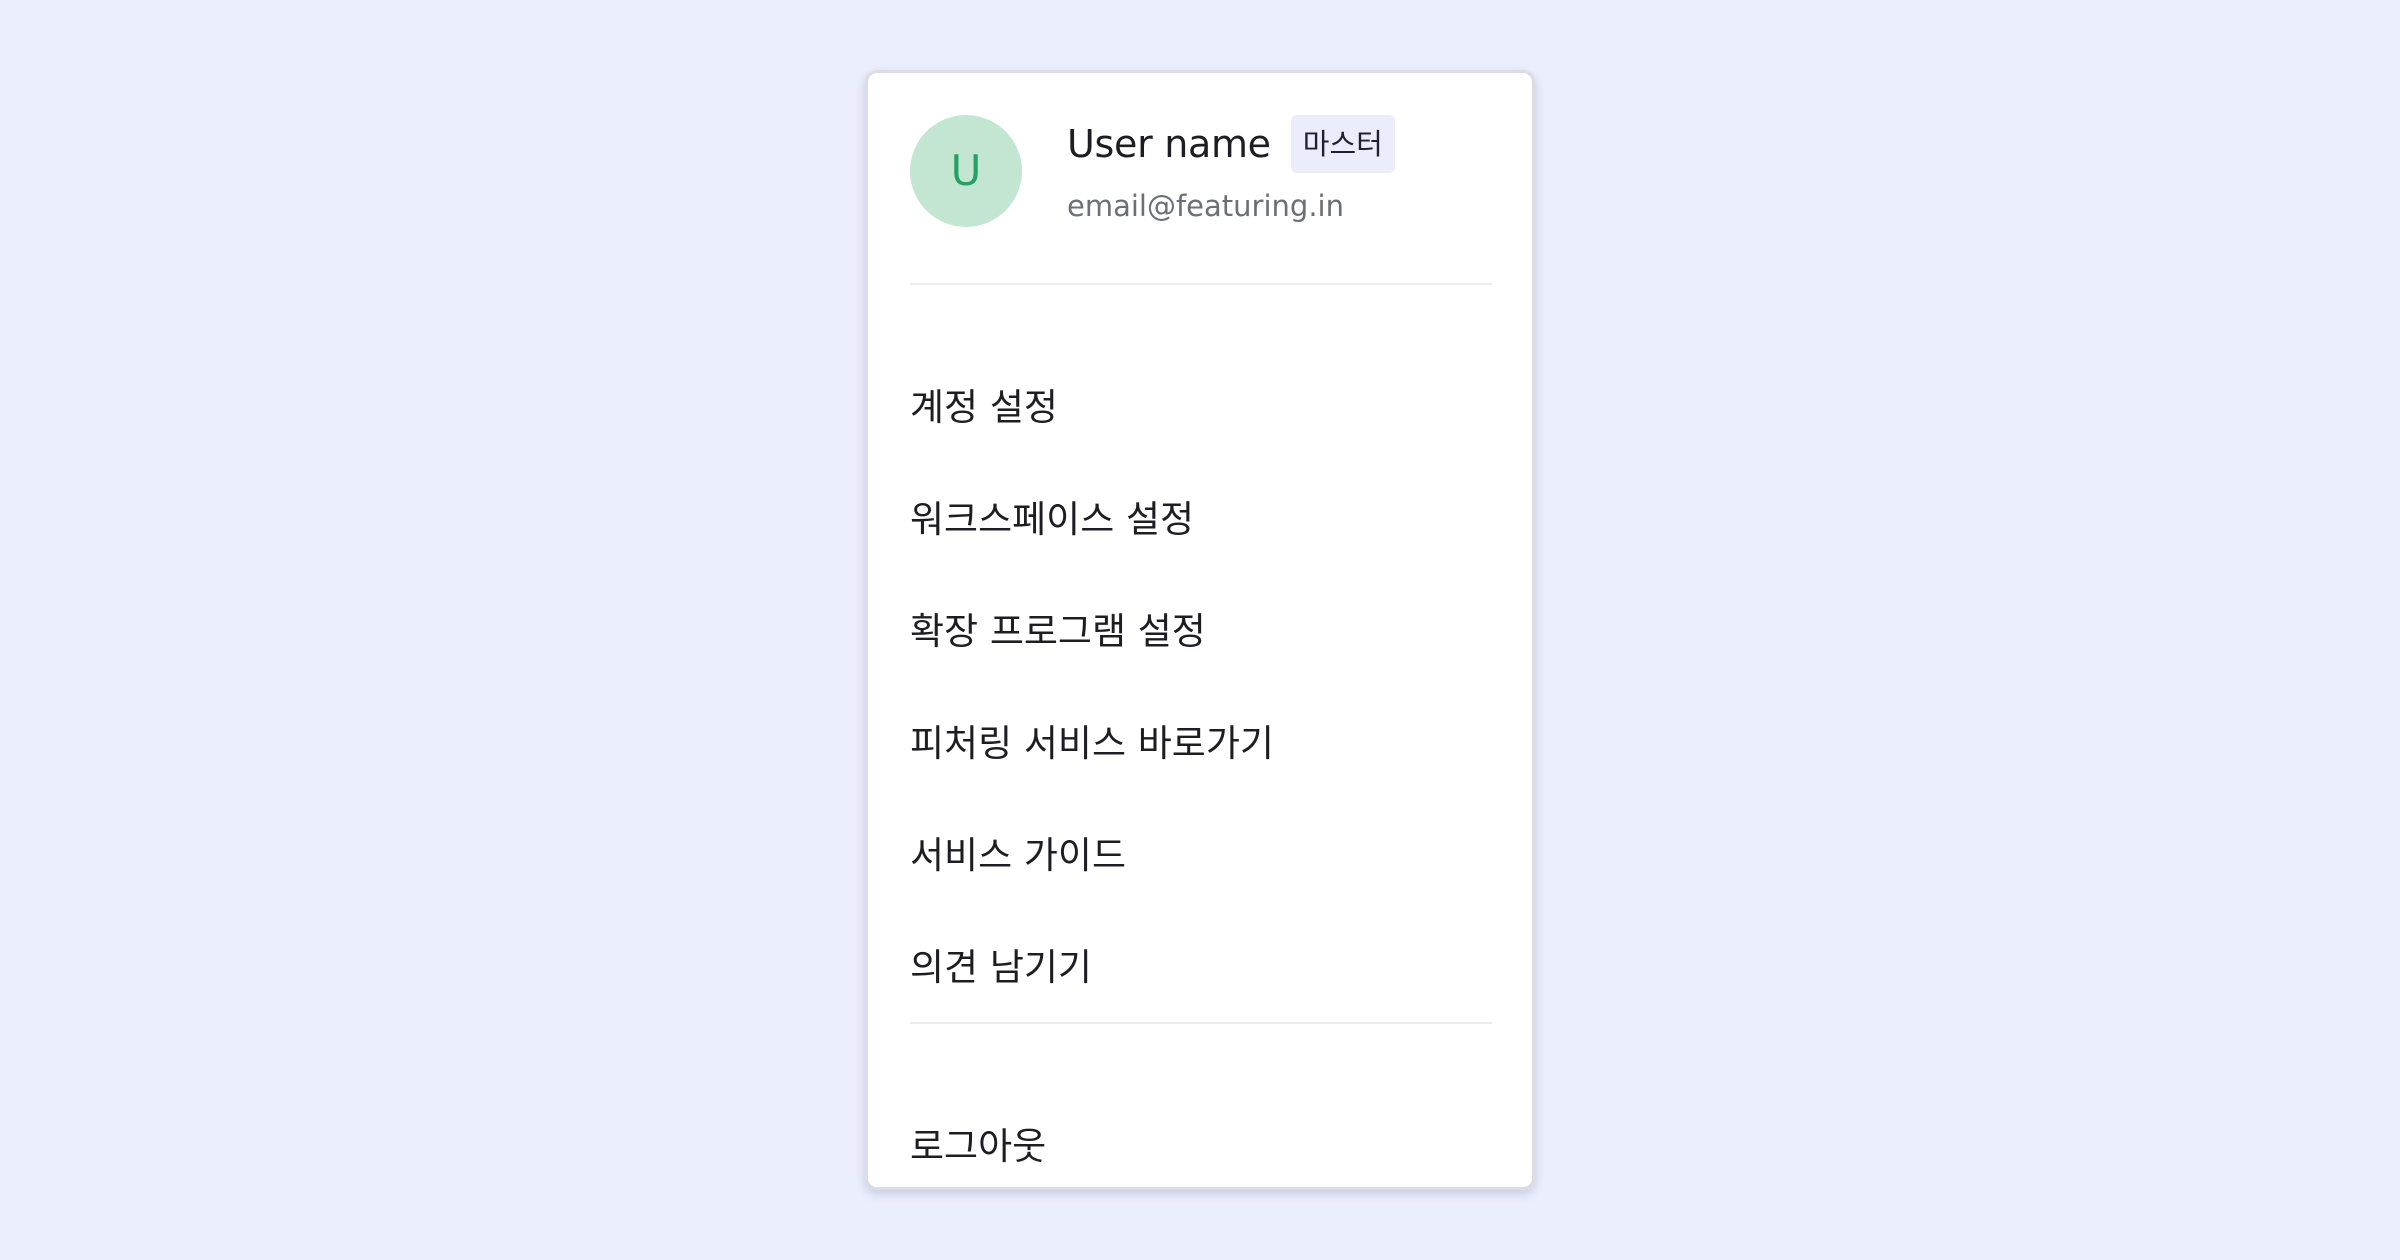 The height and width of the screenshot is (1260, 2400). What do you see at coordinates (966, 171) in the screenshot?
I see `avatar: U` at bounding box center [966, 171].